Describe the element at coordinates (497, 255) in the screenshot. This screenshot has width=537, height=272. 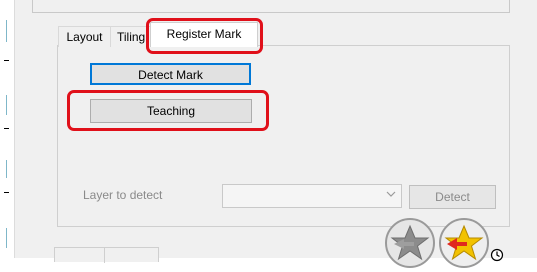
I see `clock-icon` at that location.